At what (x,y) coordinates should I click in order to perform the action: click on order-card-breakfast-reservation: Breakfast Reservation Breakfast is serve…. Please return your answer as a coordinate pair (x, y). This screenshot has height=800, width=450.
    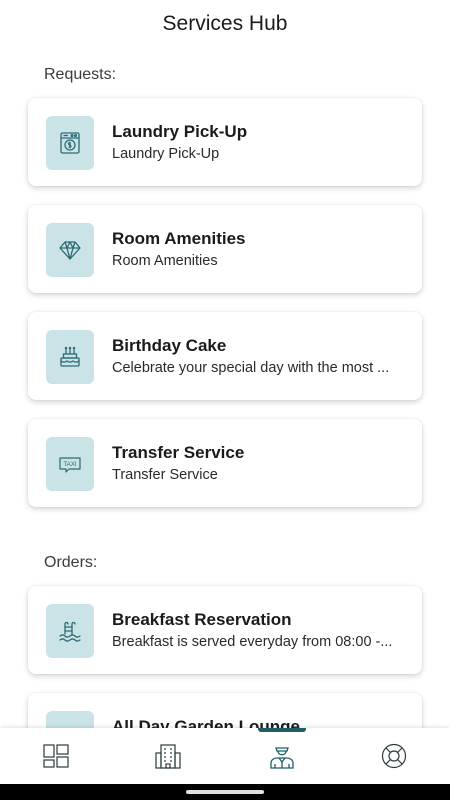
    Looking at the image, I should click on (225, 630).